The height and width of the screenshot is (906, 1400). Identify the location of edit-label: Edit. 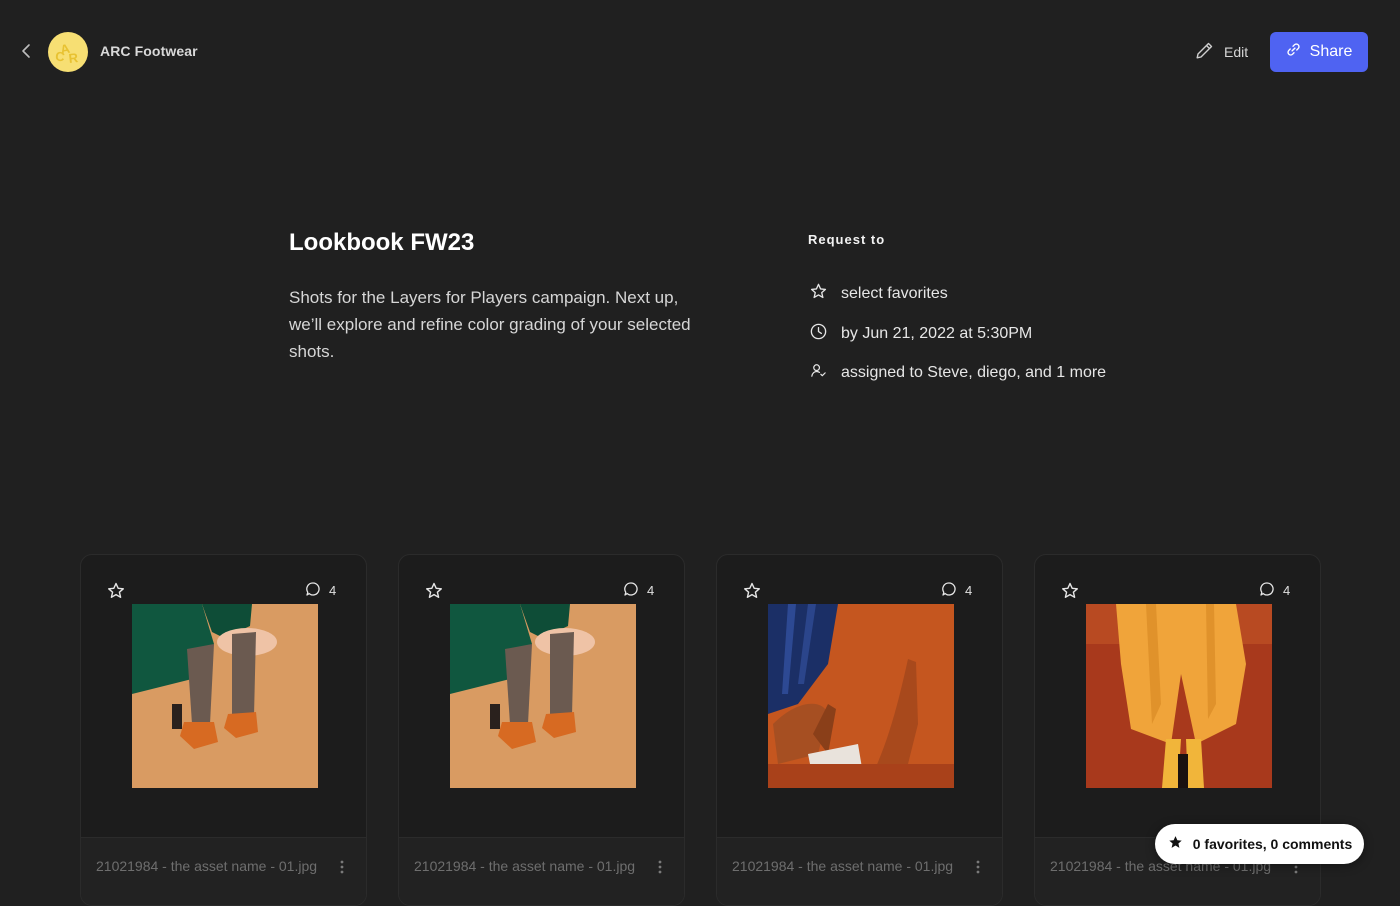
(1236, 52).